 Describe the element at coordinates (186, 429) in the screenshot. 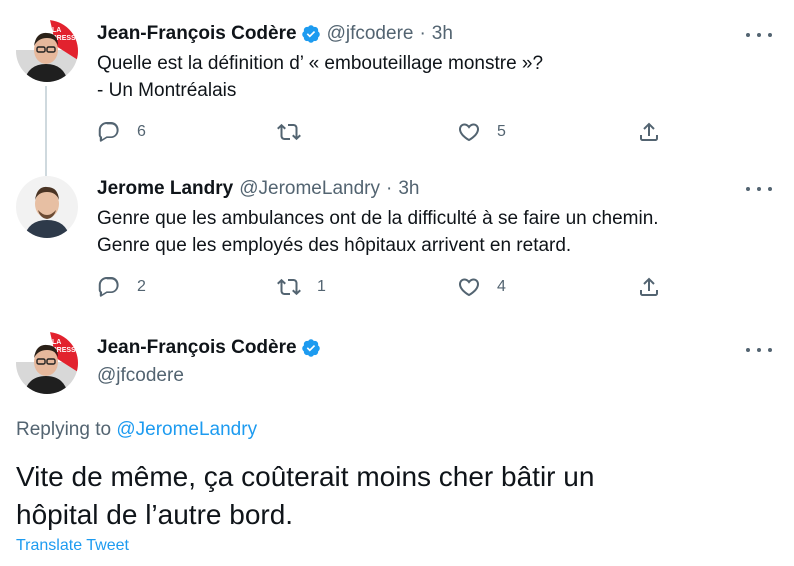

I see `replying-mention-link: @JeromeLandry` at that location.